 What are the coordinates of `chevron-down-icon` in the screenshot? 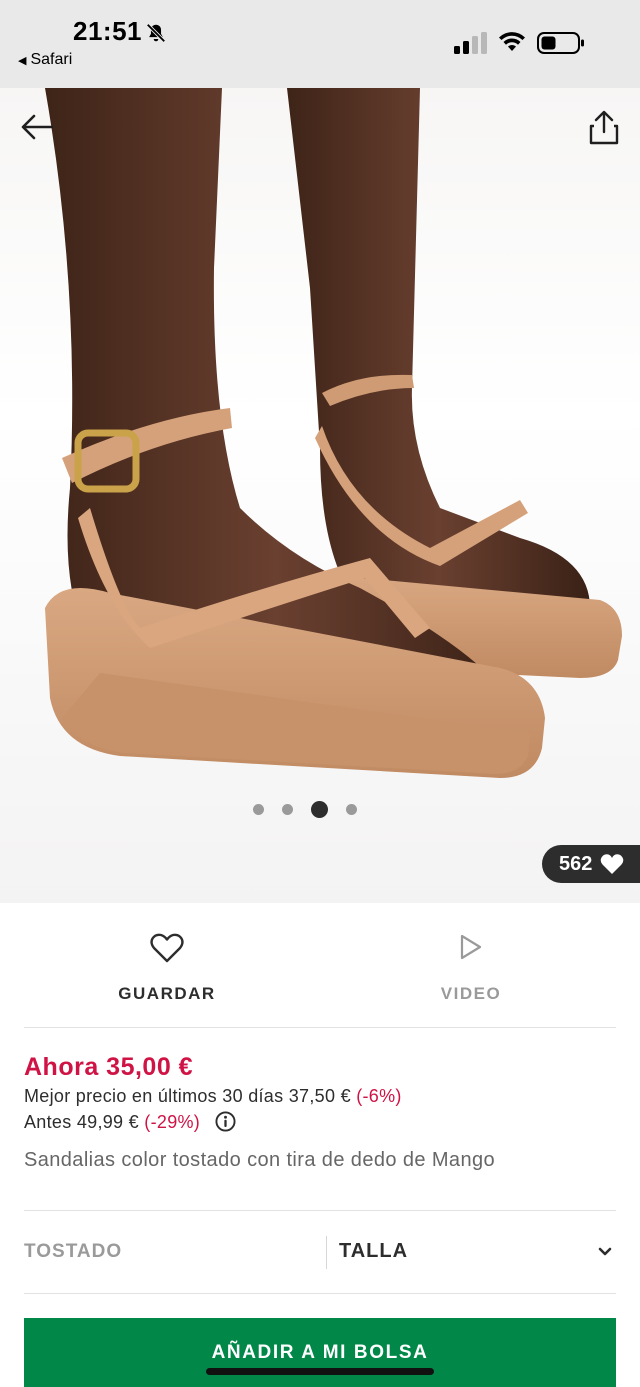 It's located at (605, 1251).